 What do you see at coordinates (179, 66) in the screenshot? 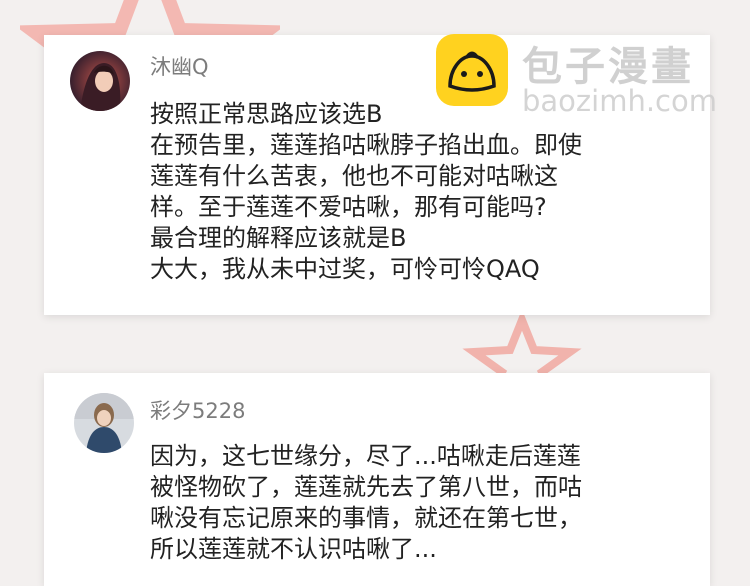
I see `username: 沐幽Q` at bounding box center [179, 66].